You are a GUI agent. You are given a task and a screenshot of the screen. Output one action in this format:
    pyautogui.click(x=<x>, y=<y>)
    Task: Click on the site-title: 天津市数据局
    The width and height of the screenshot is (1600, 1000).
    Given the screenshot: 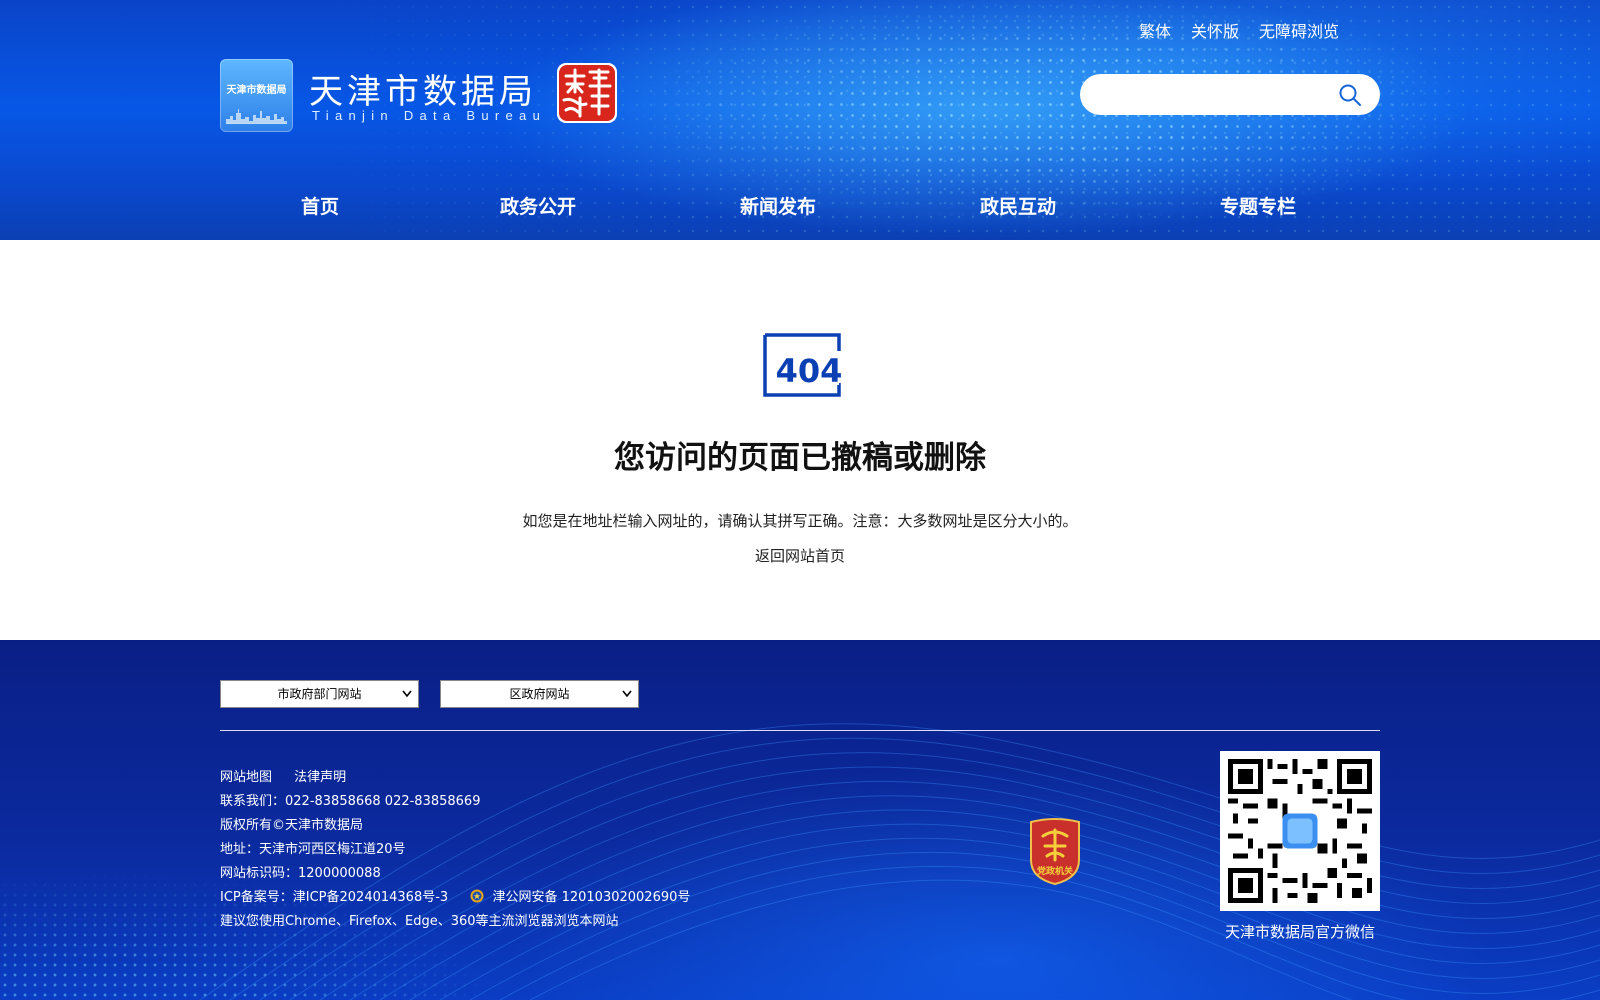 What is the action you would take?
    pyautogui.click(x=423, y=92)
    